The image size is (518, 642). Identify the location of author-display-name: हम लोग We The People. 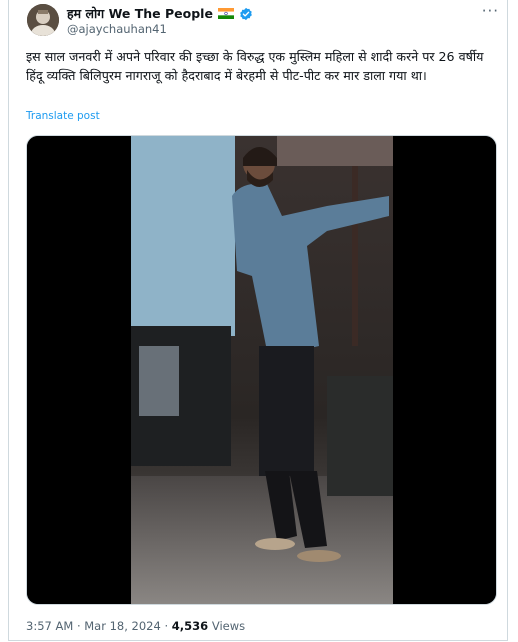
(140, 13).